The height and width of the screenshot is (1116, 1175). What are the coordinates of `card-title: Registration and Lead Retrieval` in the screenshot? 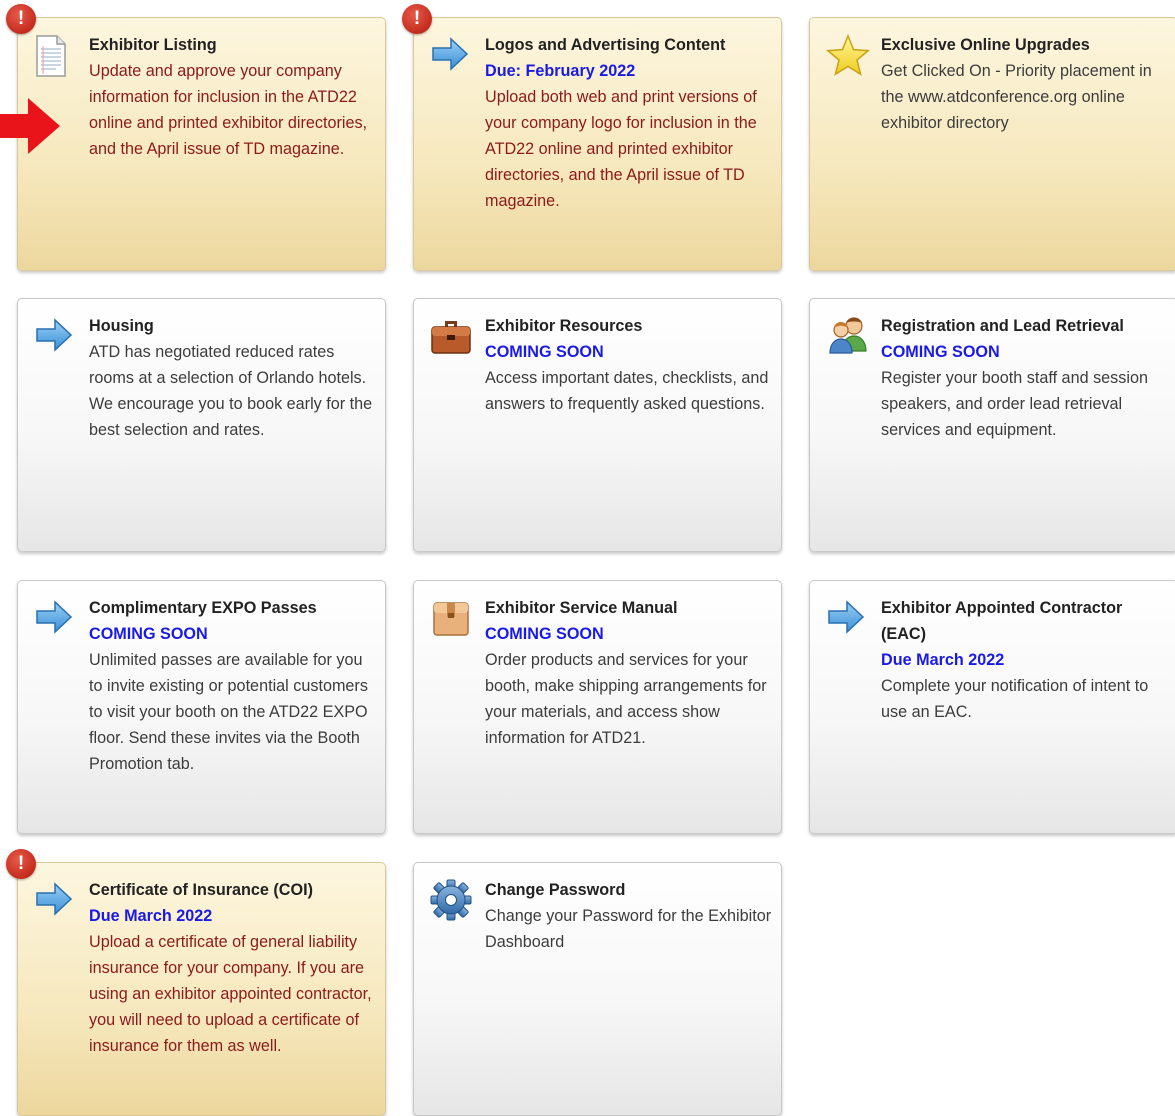 It's located at (1026, 326).